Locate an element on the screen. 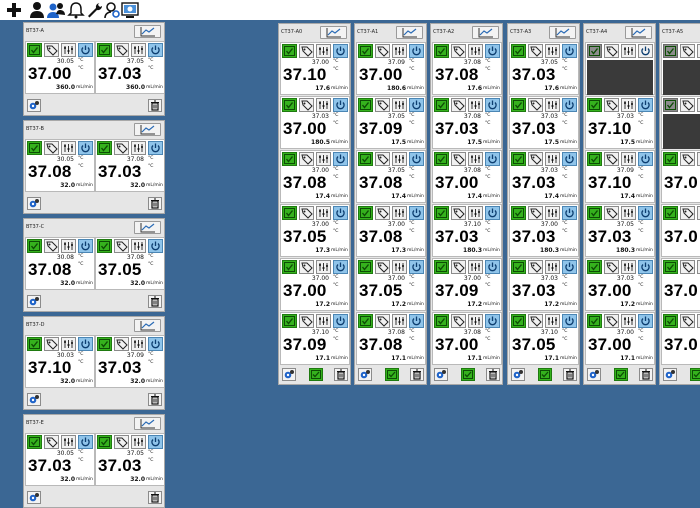  bell-icon is located at coordinates (76, 10).